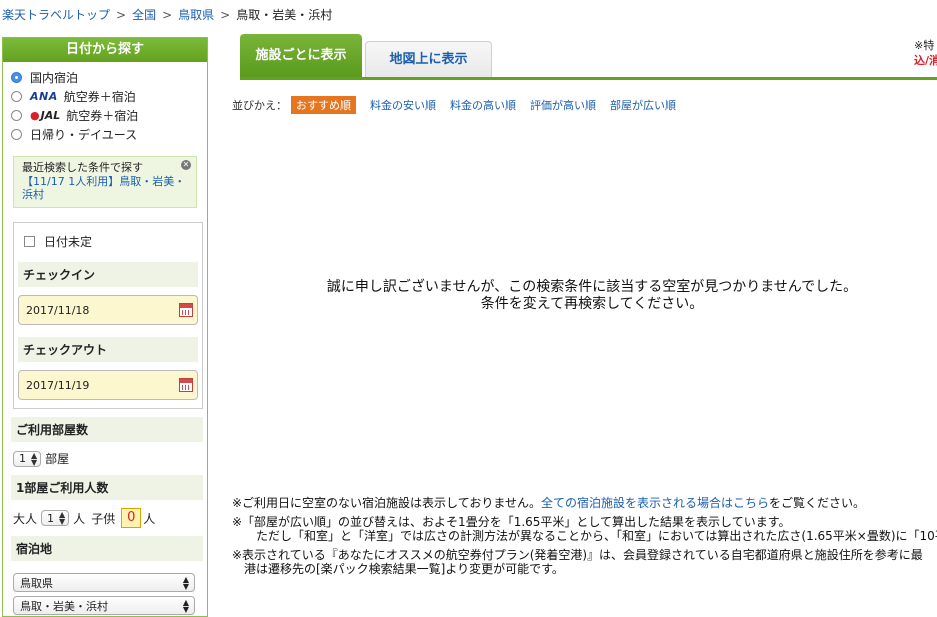  I want to click on checkin-label: チェックイン, so click(108, 274).